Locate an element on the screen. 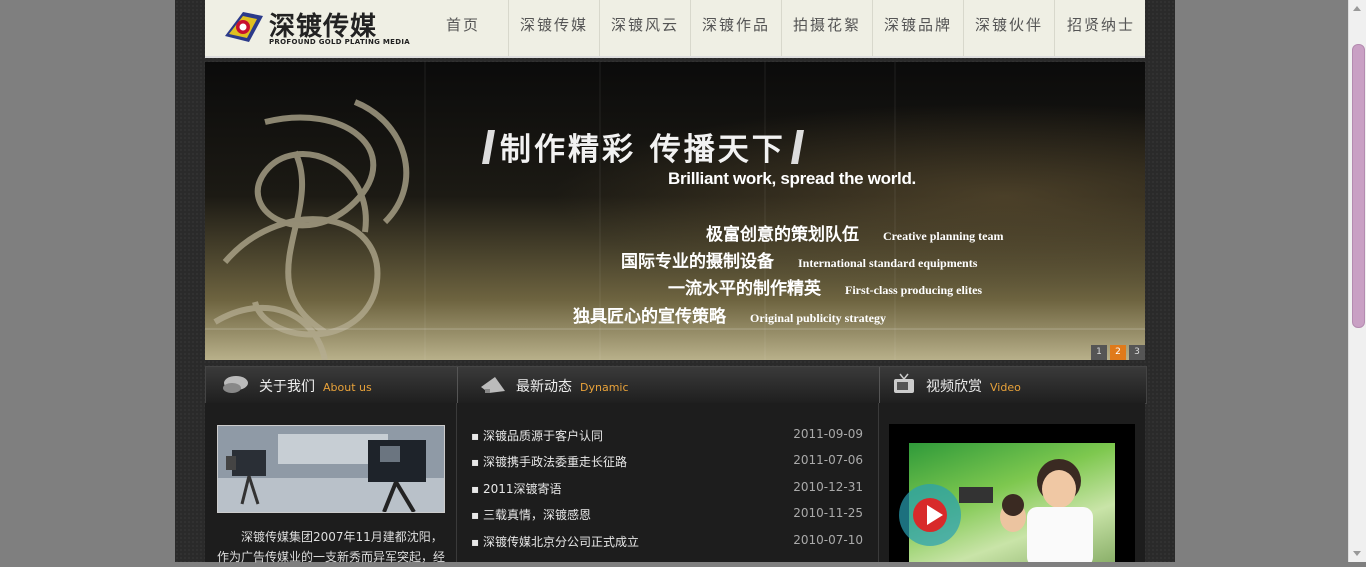  tv-icon is located at coordinates (904, 383).